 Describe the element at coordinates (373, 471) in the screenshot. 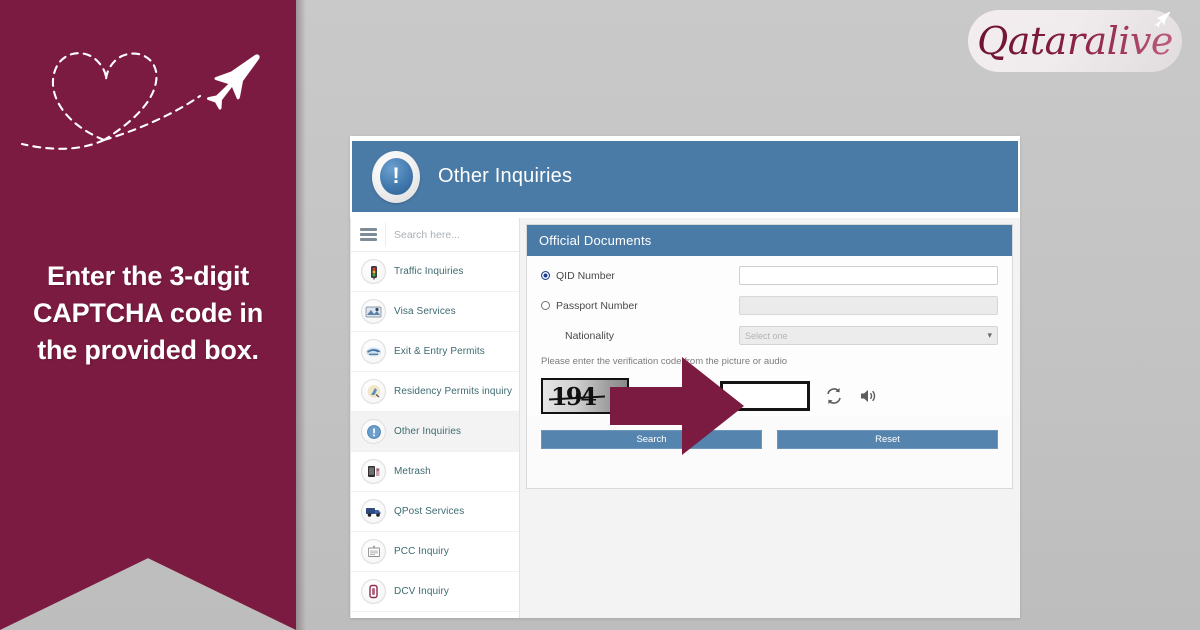

I see `metrash-phone-icon` at that location.